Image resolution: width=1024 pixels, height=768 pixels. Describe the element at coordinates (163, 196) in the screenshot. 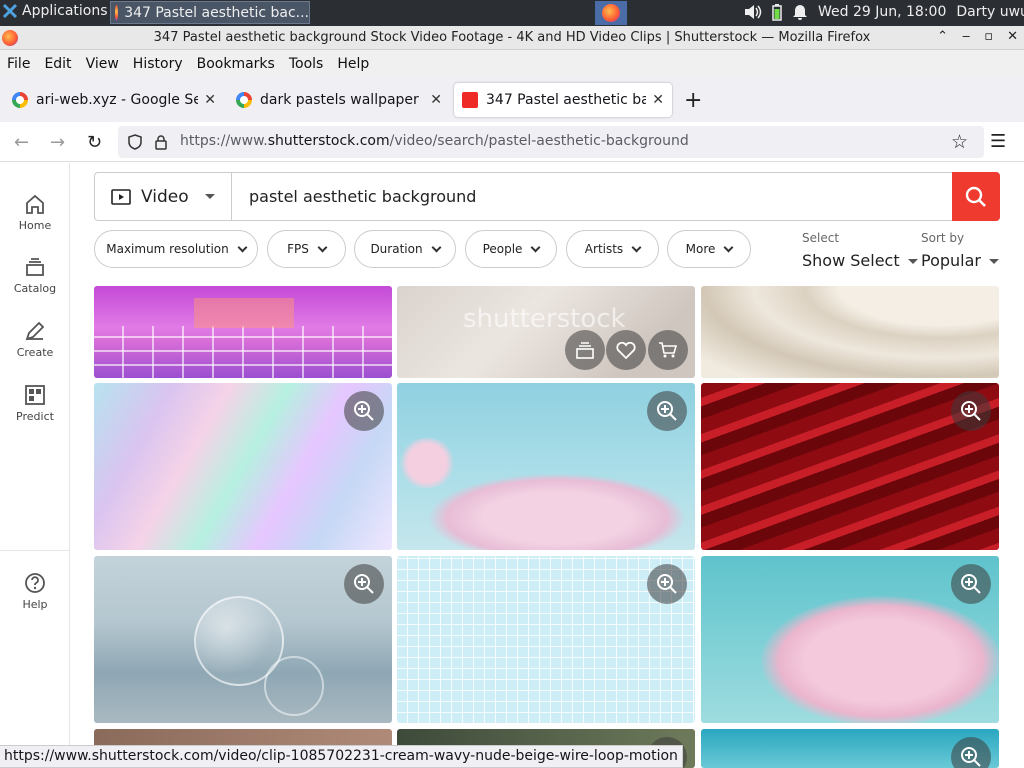

I see `media-type-dropdown: Video` at that location.